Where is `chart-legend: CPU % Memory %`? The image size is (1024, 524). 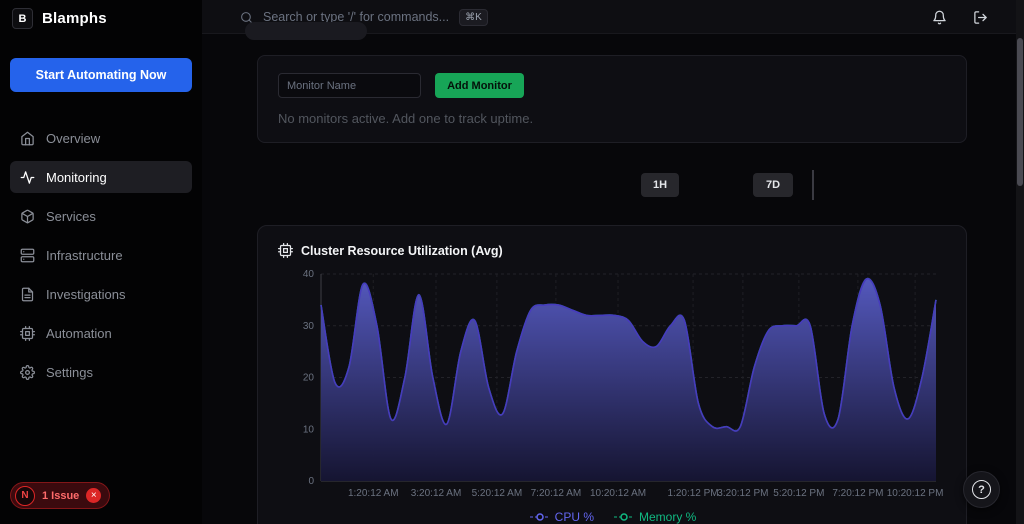
chart-legend: CPU % Memory % is located at coordinates (613, 517).